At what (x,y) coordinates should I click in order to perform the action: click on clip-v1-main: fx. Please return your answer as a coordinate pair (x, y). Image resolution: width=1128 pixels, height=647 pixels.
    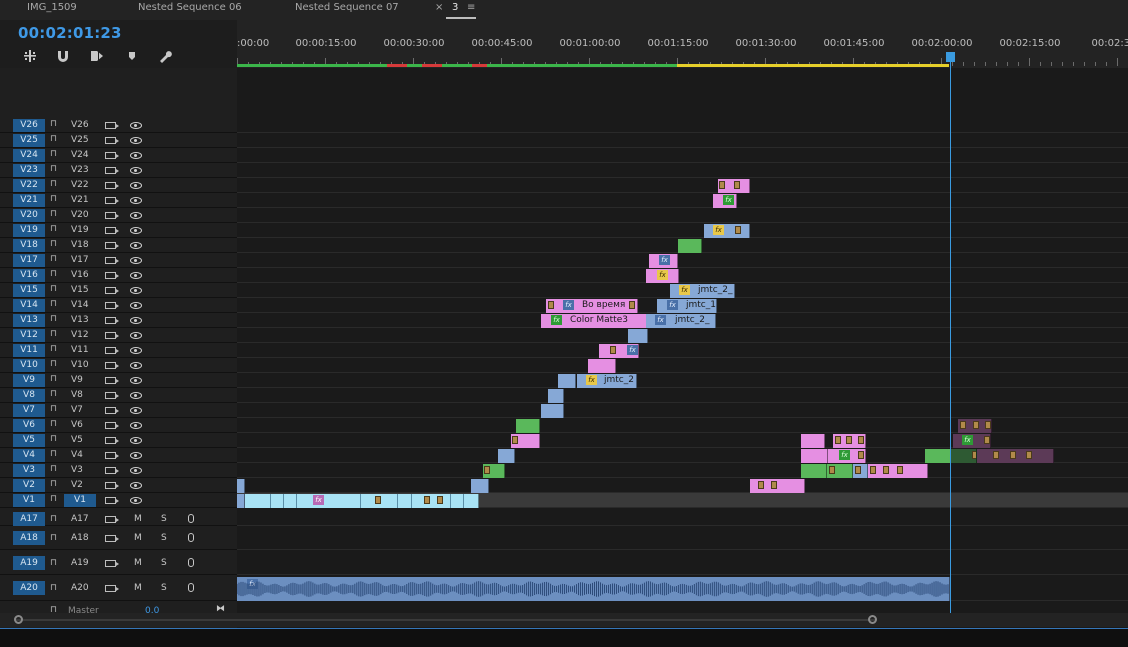
    Looking at the image, I should click on (361, 501).